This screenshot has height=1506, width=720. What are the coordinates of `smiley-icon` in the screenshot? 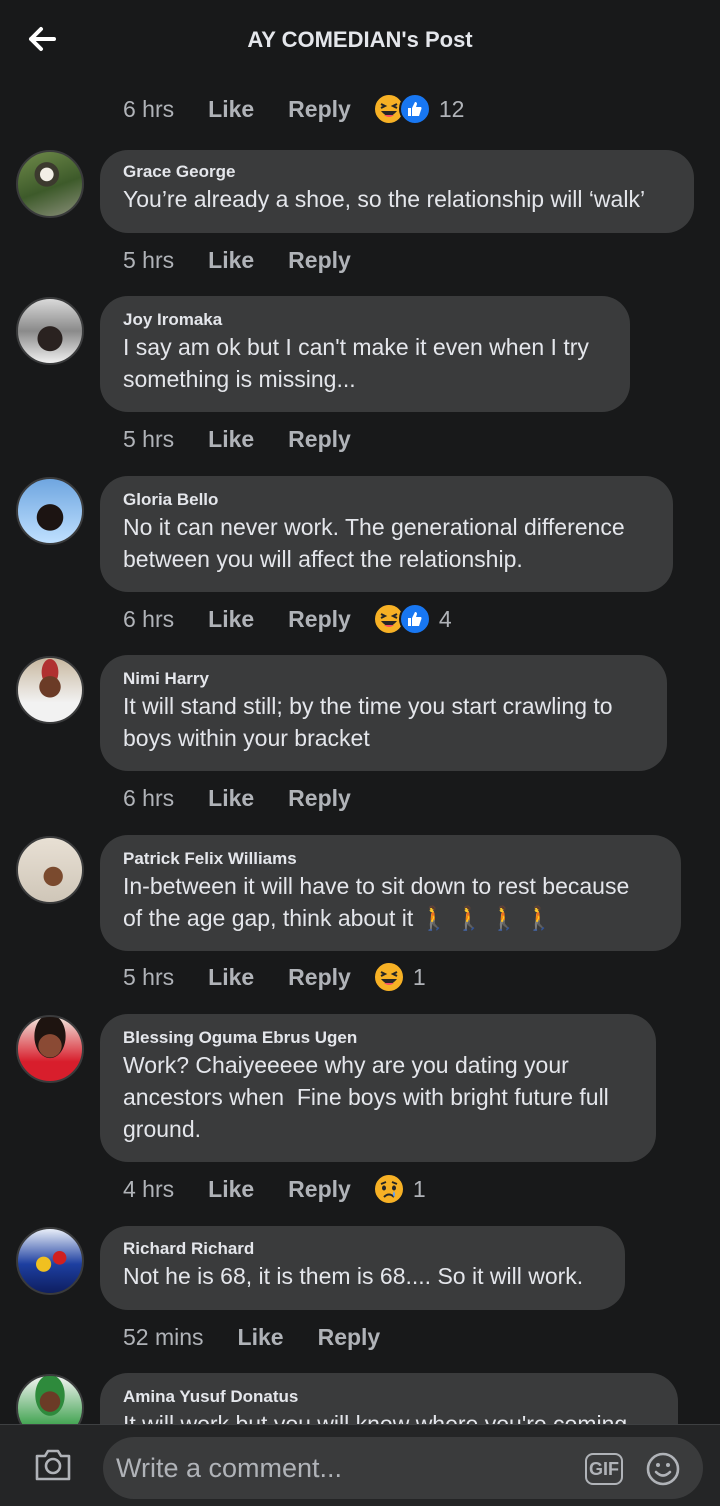 It's located at (663, 1469).